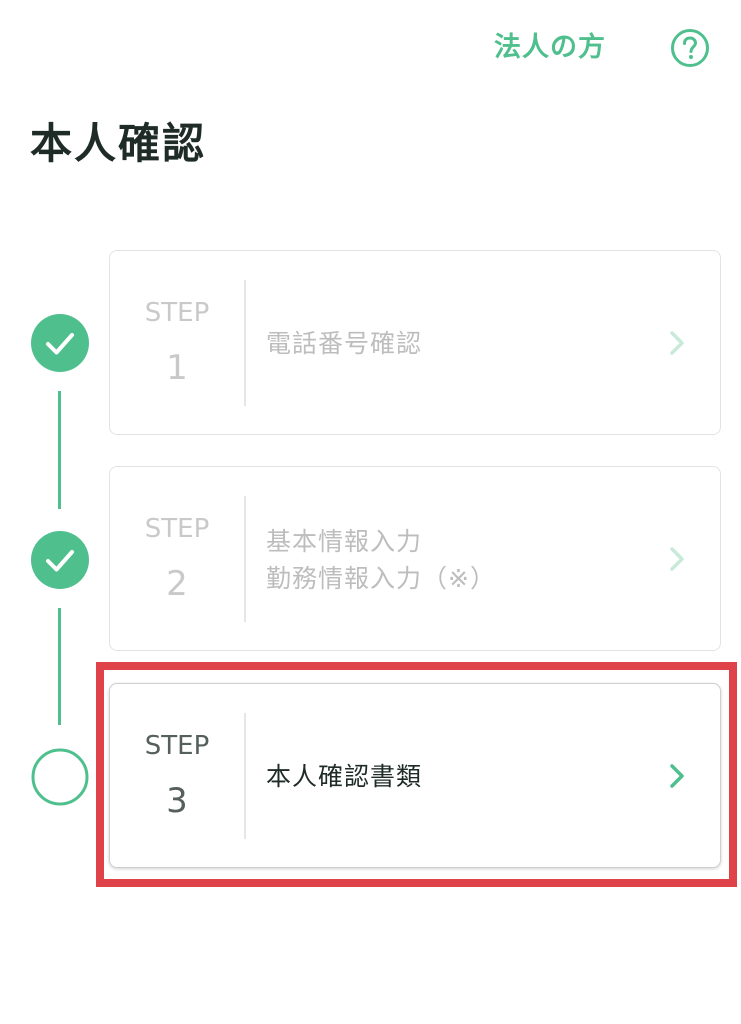 The width and height of the screenshot is (741, 1024). I want to click on step-title: 本人確認書類, so click(344, 776).